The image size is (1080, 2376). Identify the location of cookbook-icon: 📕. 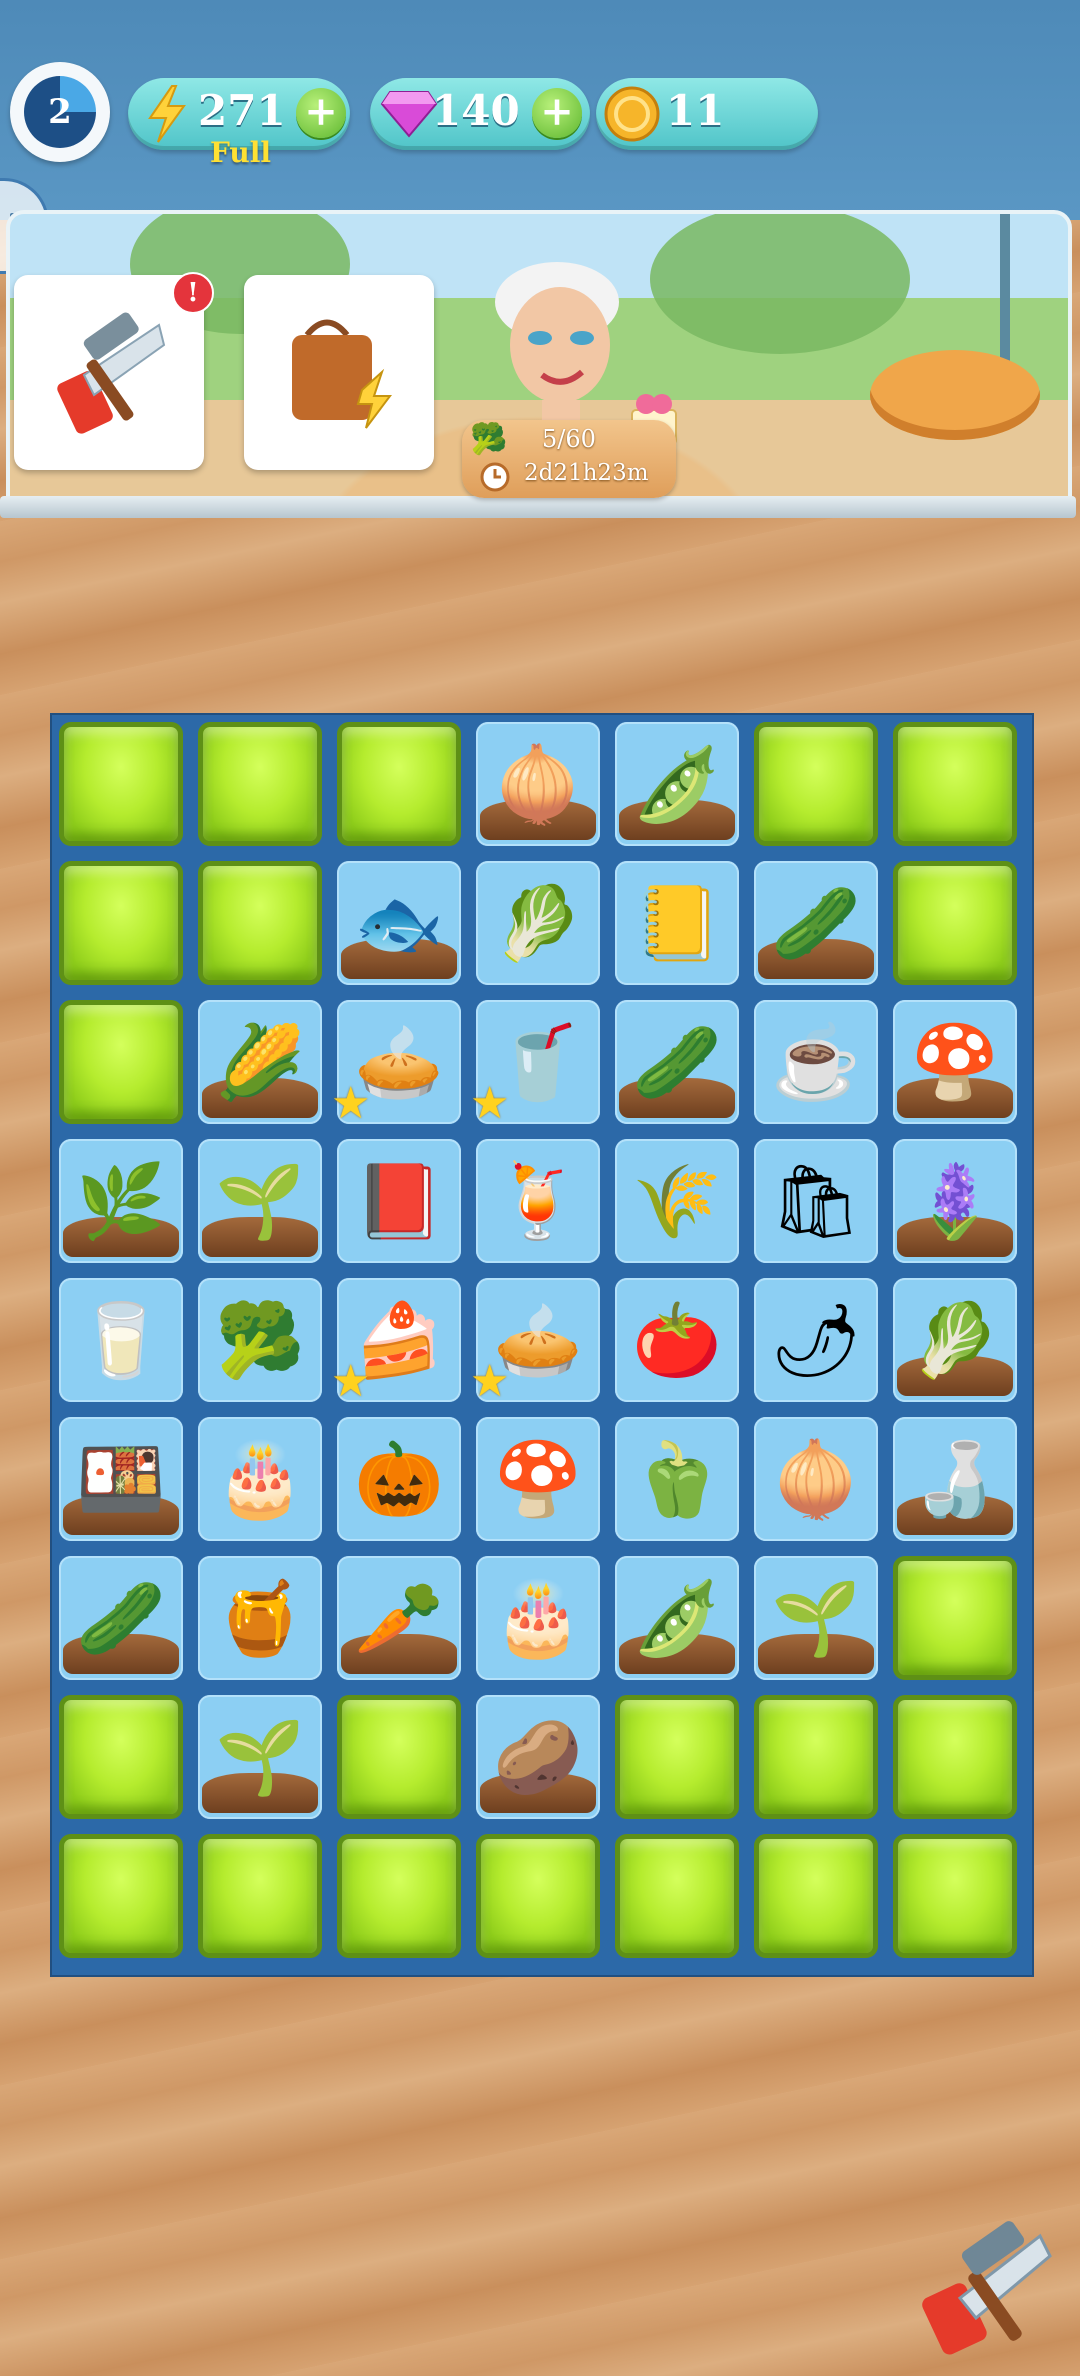
(399, 1201).